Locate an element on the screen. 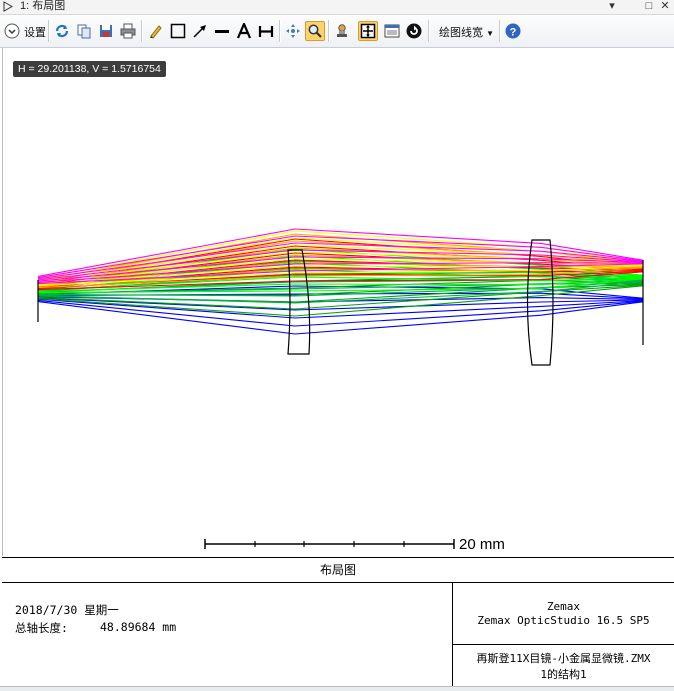 This screenshot has width=674, height=691. help-icon: ? is located at coordinates (513, 31).